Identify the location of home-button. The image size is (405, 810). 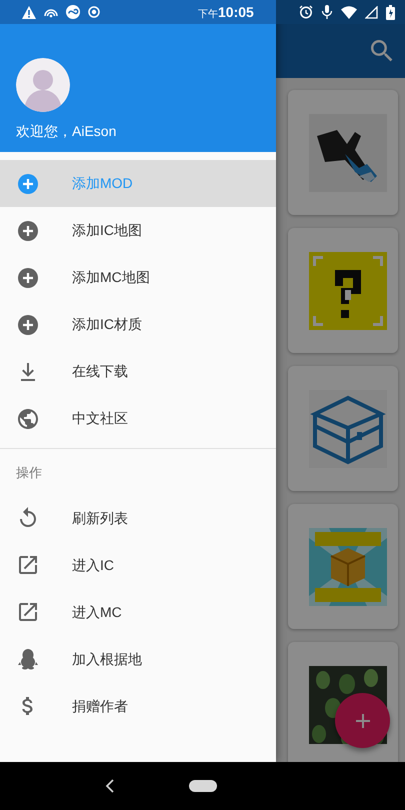
(202, 786).